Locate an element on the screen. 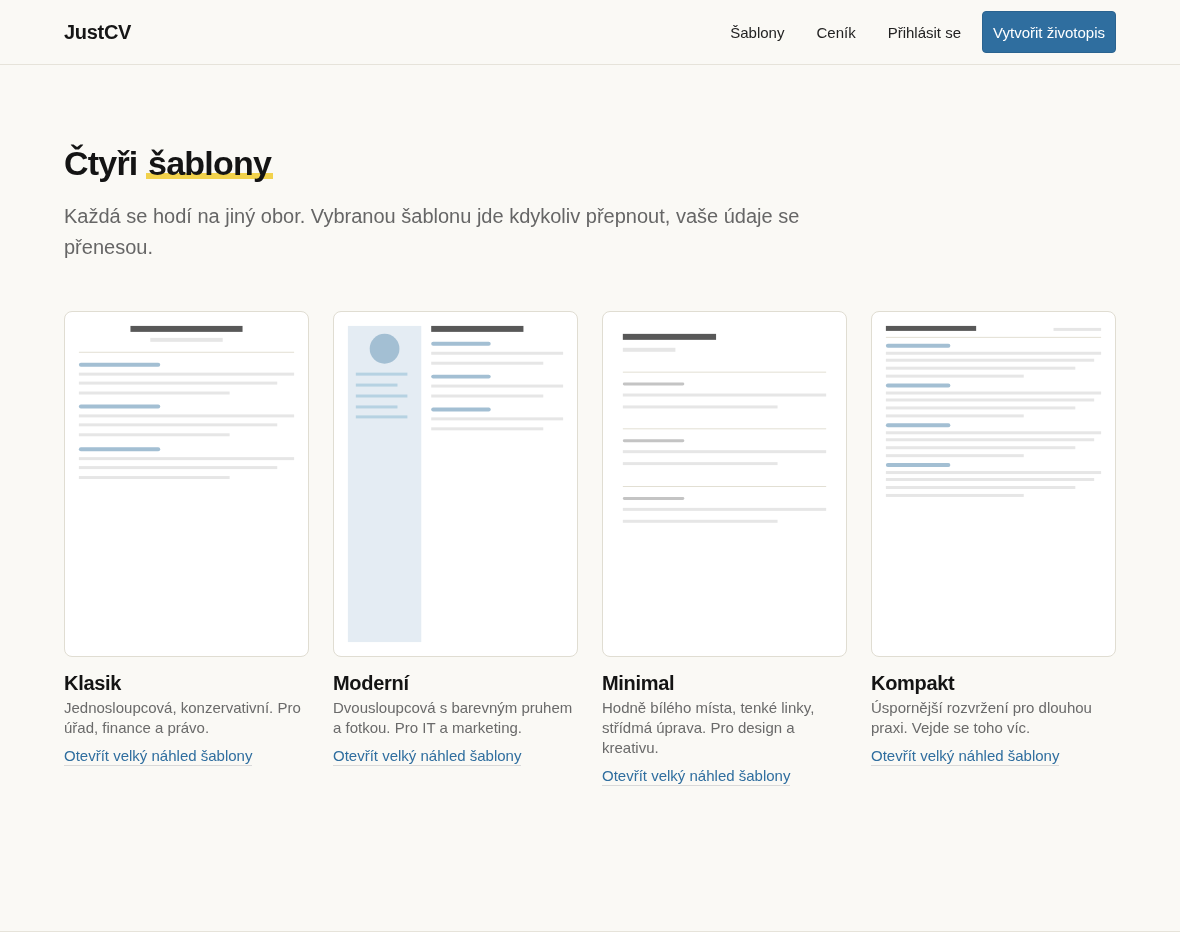 This screenshot has height=932, width=1180. template-name: Moderní is located at coordinates (371, 683).